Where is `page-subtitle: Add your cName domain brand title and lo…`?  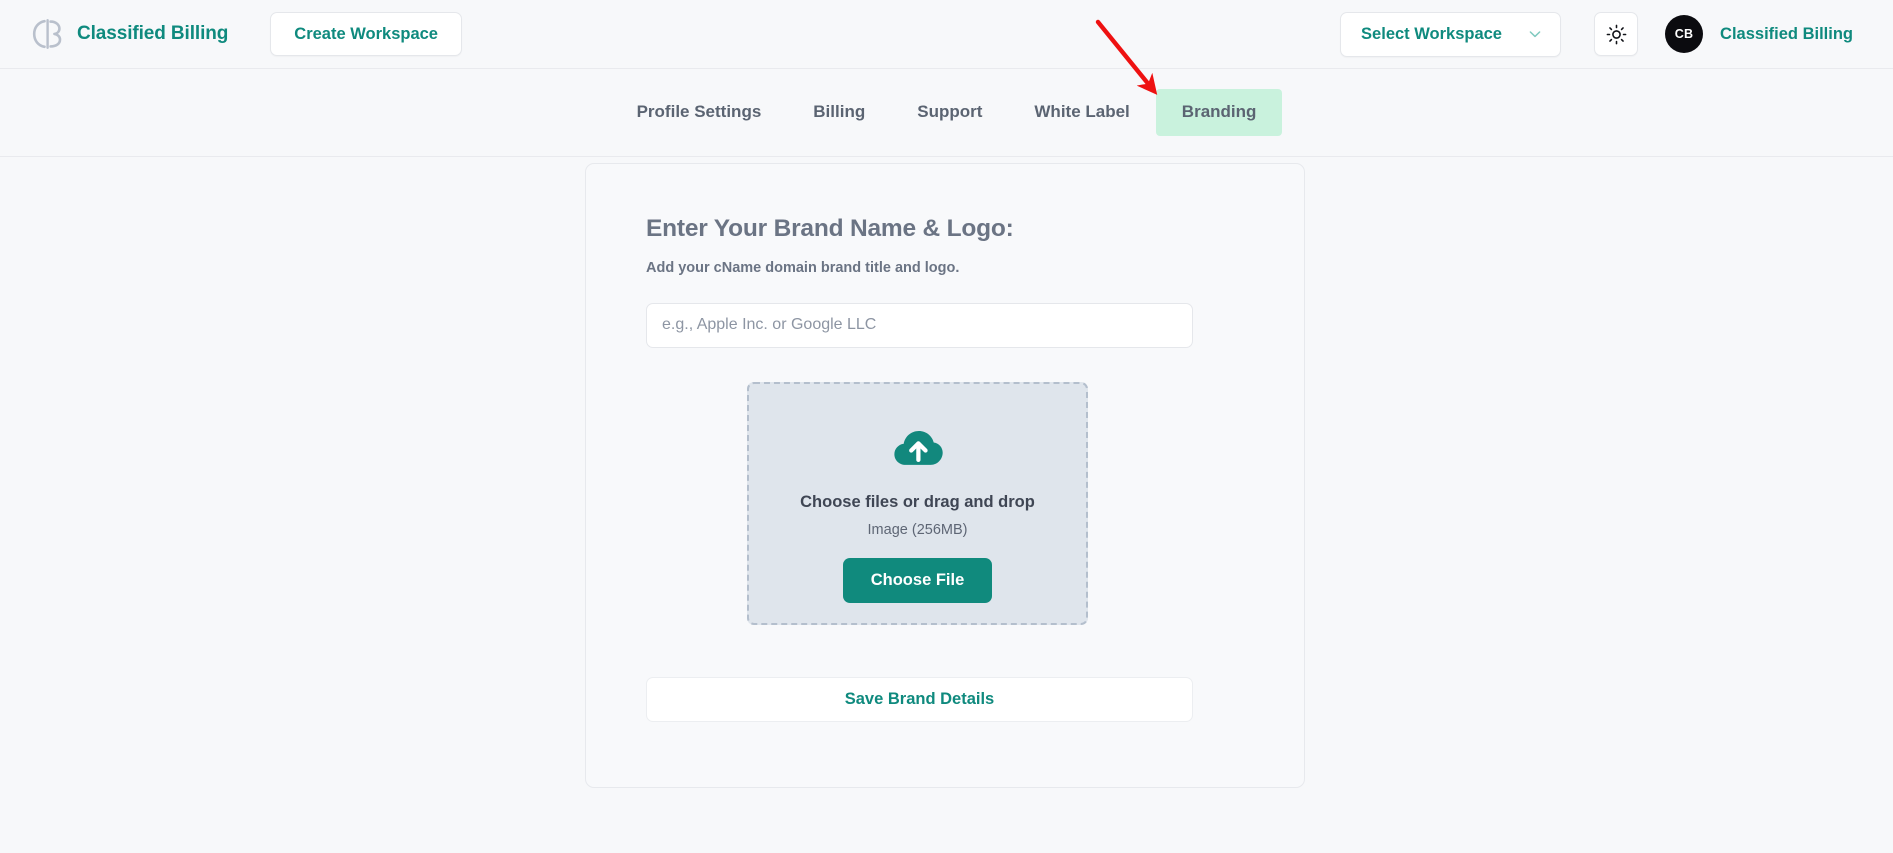
page-subtitle: Add your cName domain brand title and lo… is located at coordinates (803, 267).